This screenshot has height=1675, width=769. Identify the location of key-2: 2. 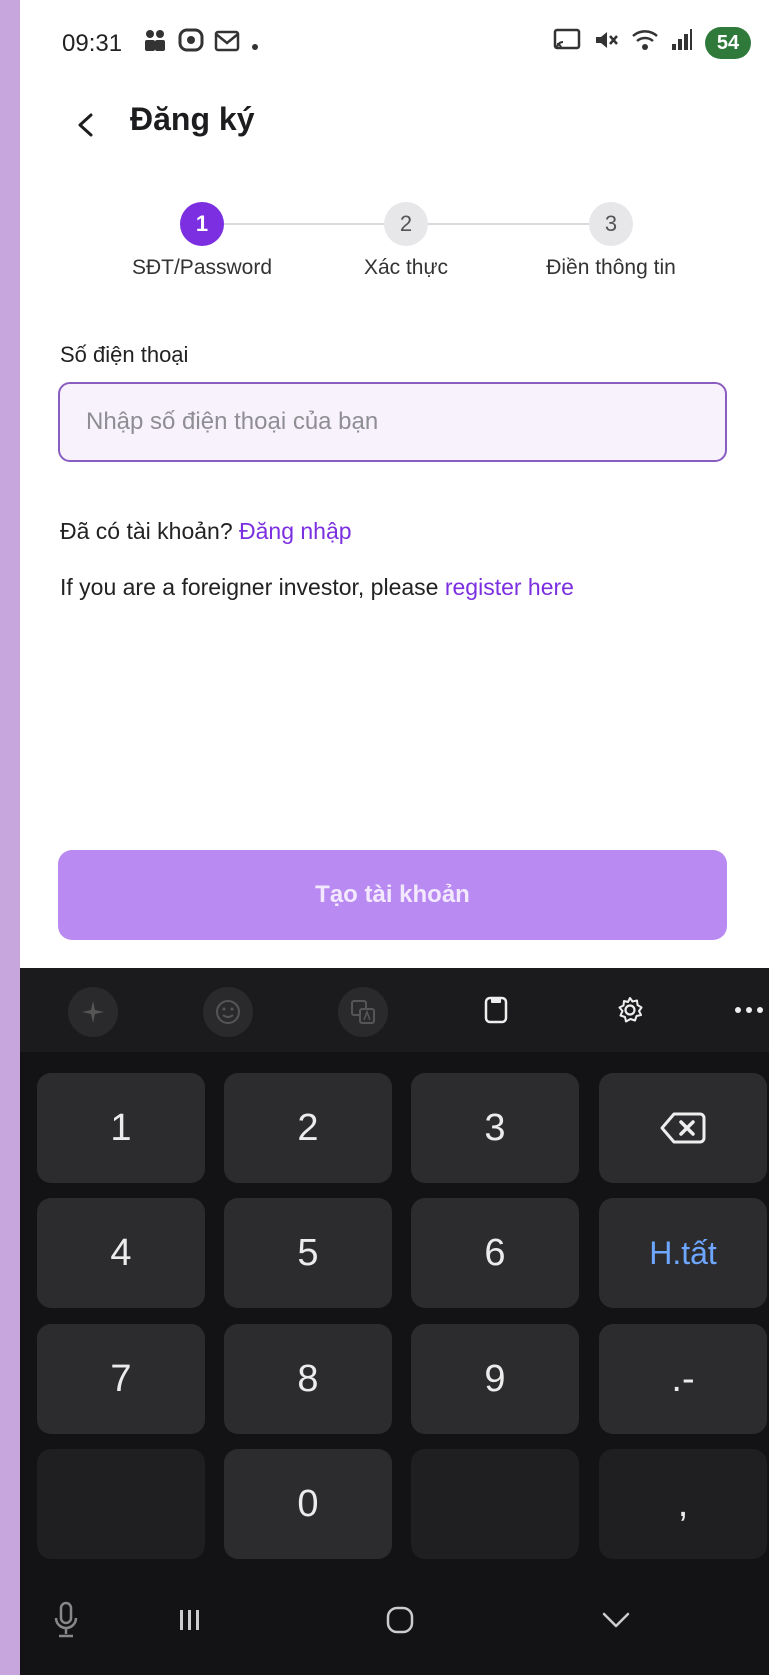
(308, 1128).